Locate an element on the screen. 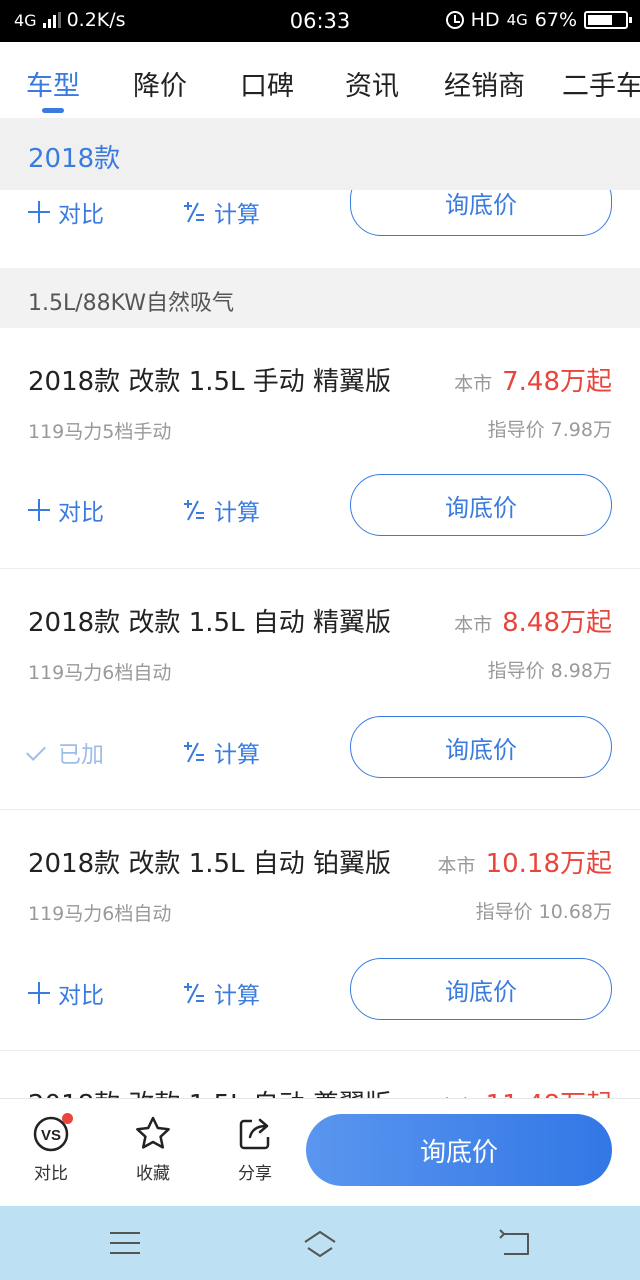 This screenshot has width=640, height=1280. car-name: 2018款 改款 1.5L 自动 铂翼版 is located at coordinates (210, 864).